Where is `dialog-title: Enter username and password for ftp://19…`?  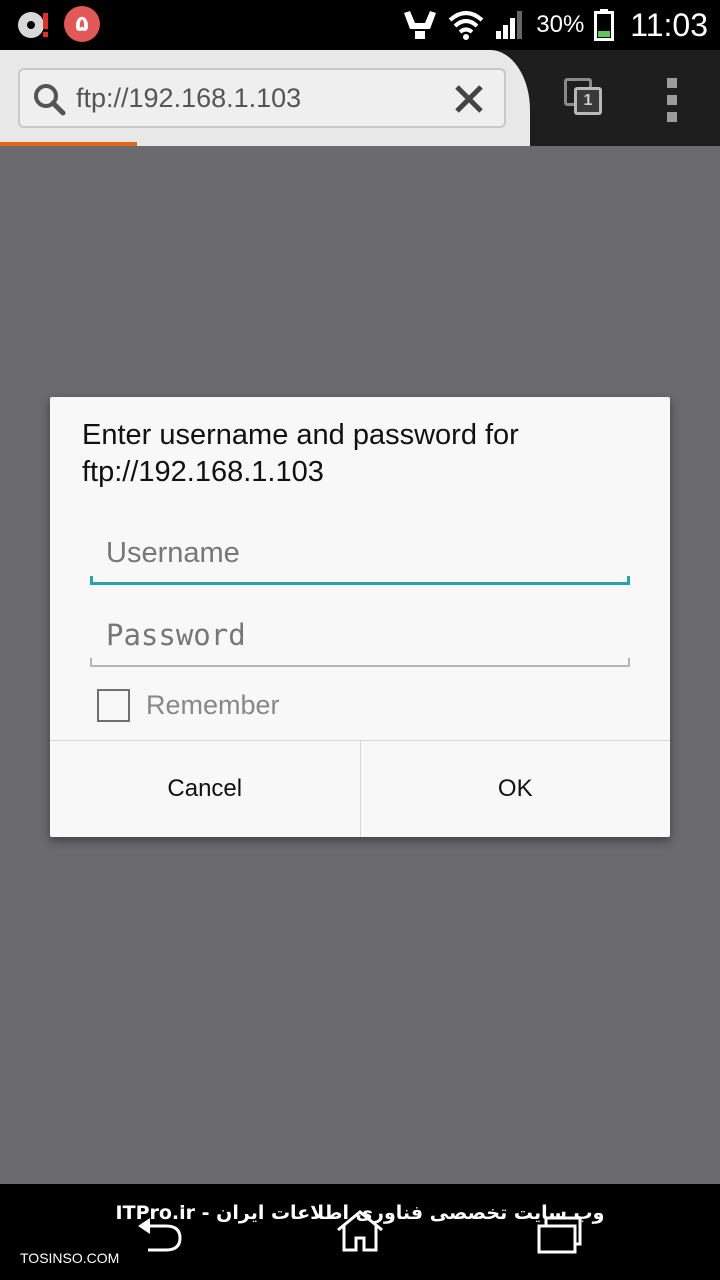 dialog-title: Enter username and password for ftp://19… is located at coordinates (300, 453).